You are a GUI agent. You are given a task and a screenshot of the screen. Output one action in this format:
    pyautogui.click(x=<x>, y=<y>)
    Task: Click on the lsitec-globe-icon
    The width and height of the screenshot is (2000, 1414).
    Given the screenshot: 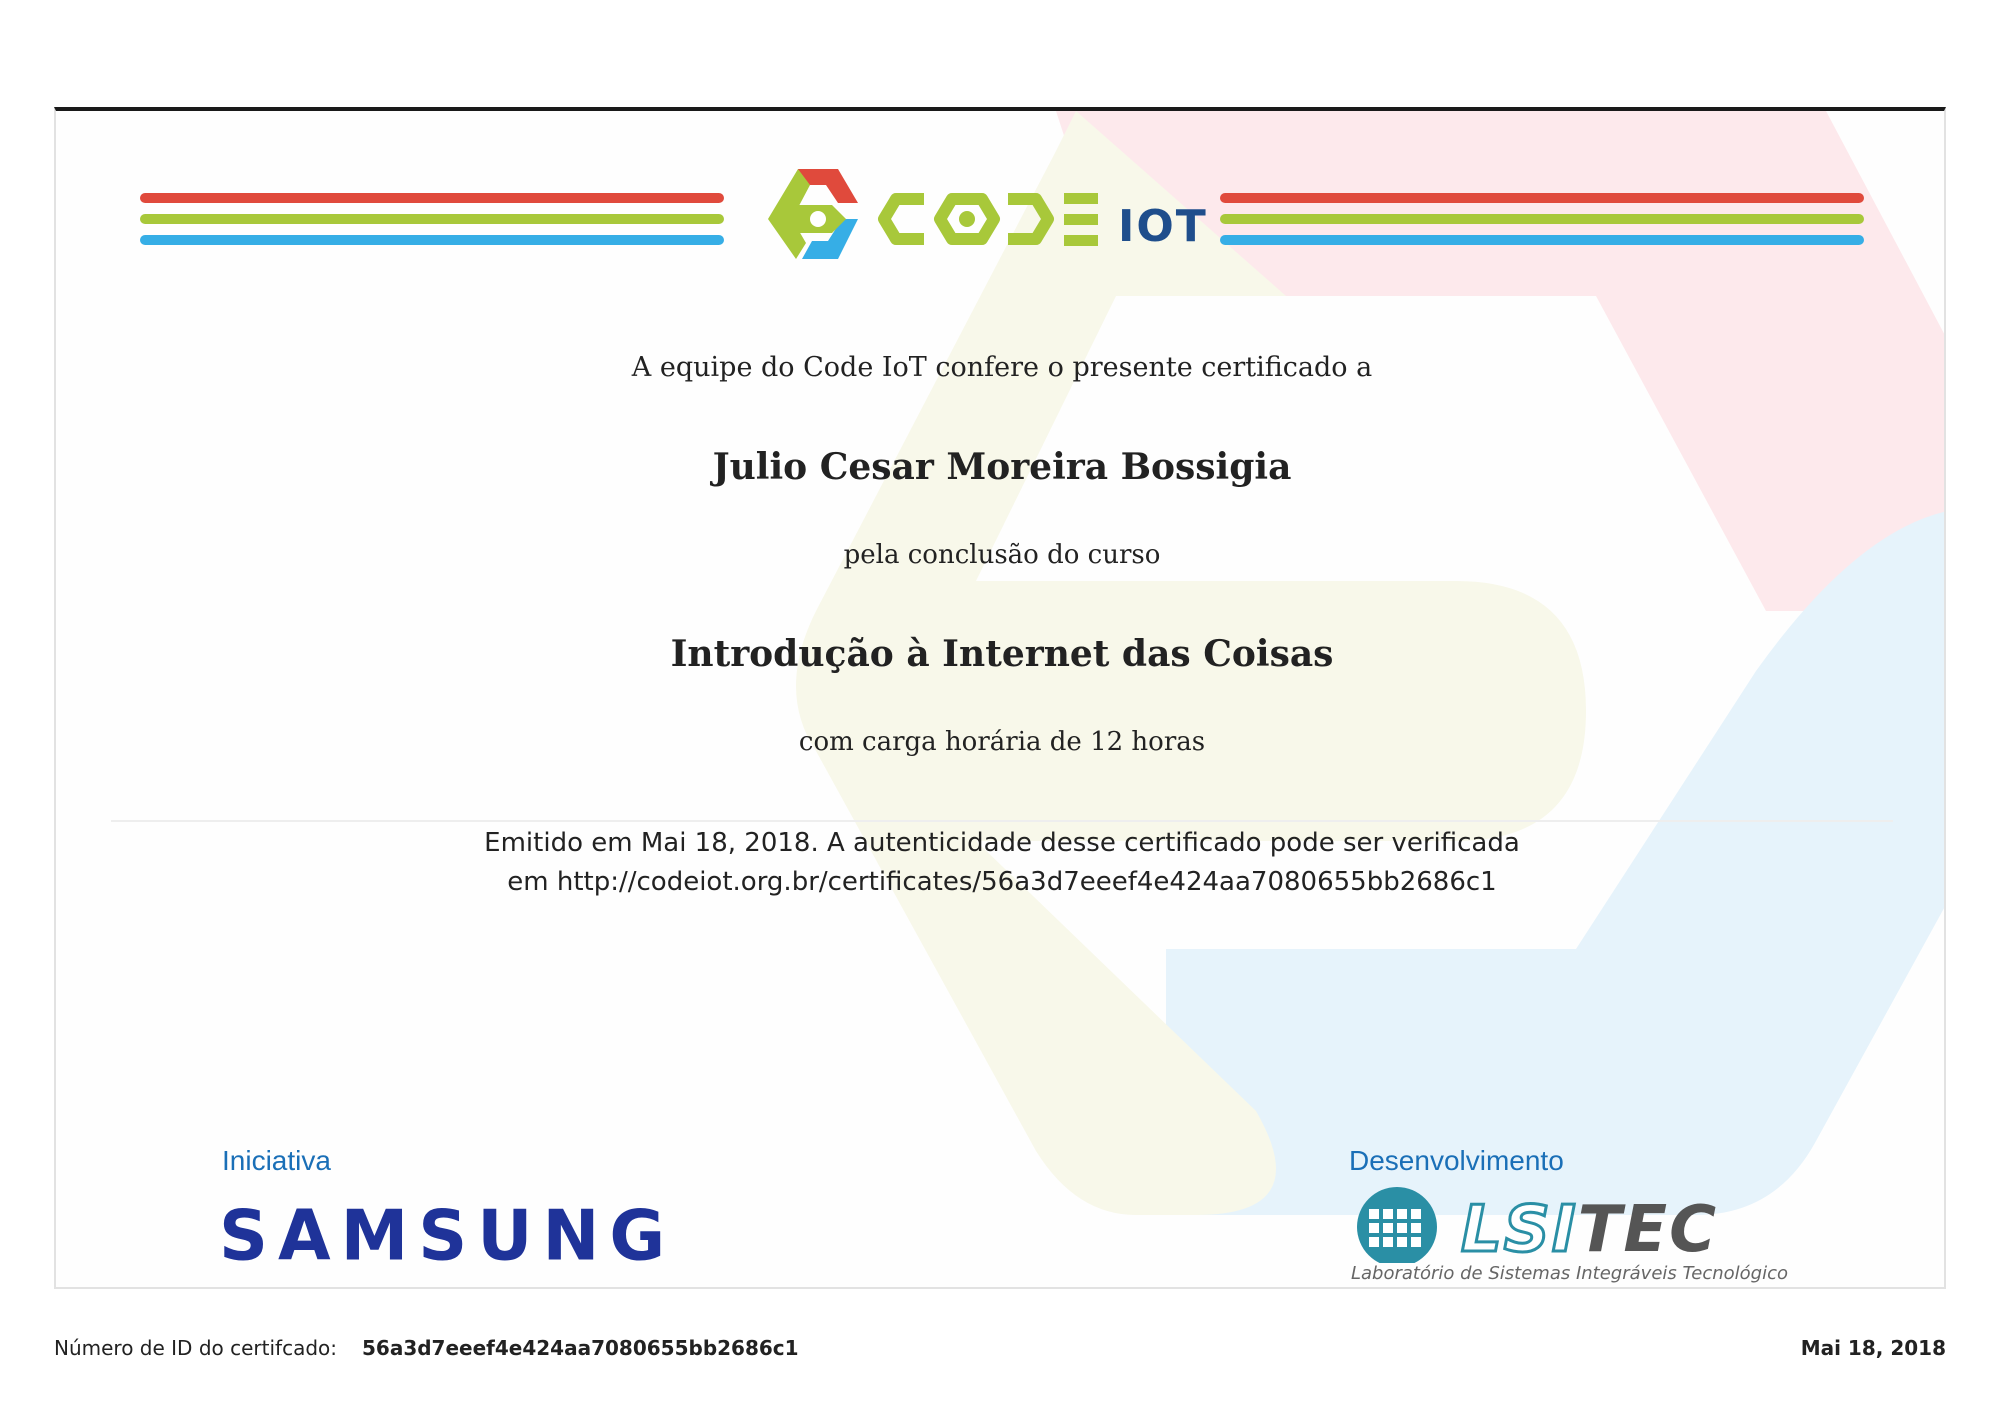 What is the action you would take?
    pyautogui.click(x=1397, y=1225)
    